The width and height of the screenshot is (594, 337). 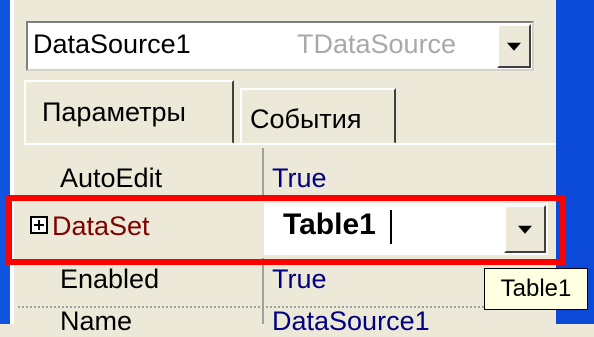 I want to click on property-name-enabled: Enabled, so click(x=109, y=279).